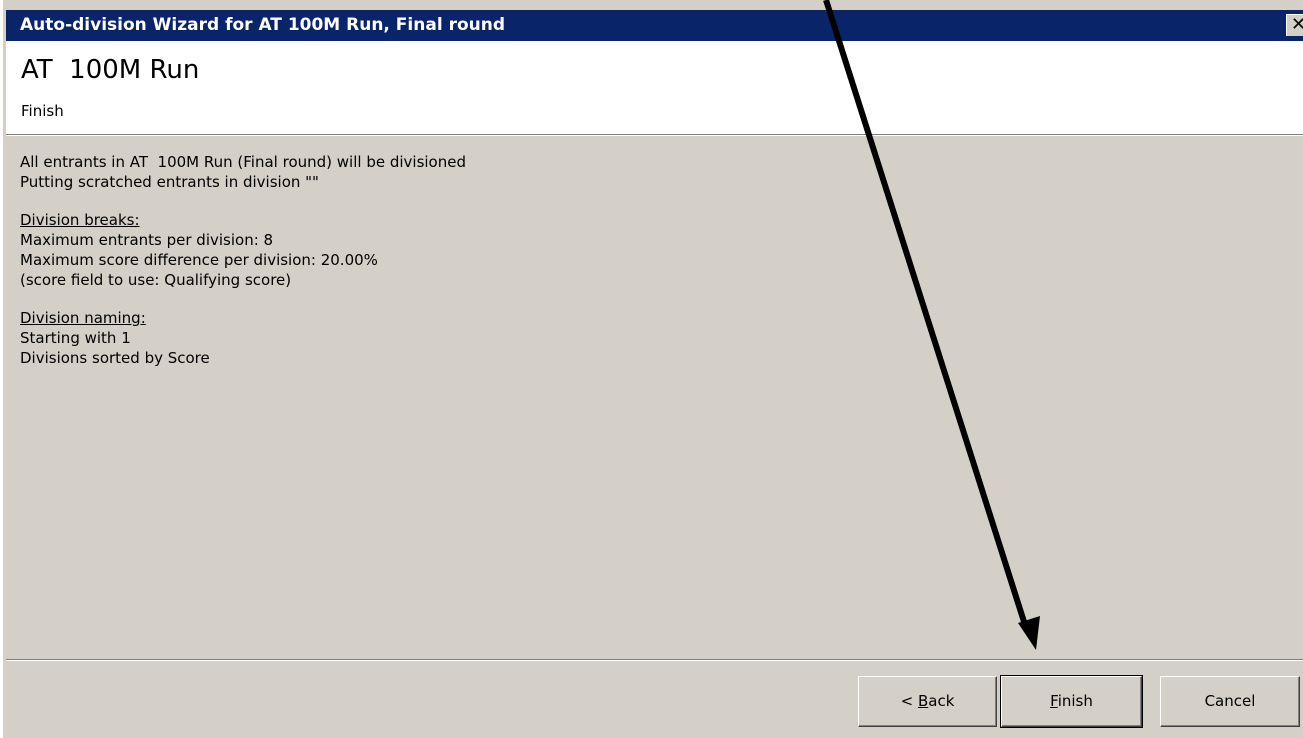  I want to click on division-naming-heading: Division naming:, so click(83, 318).